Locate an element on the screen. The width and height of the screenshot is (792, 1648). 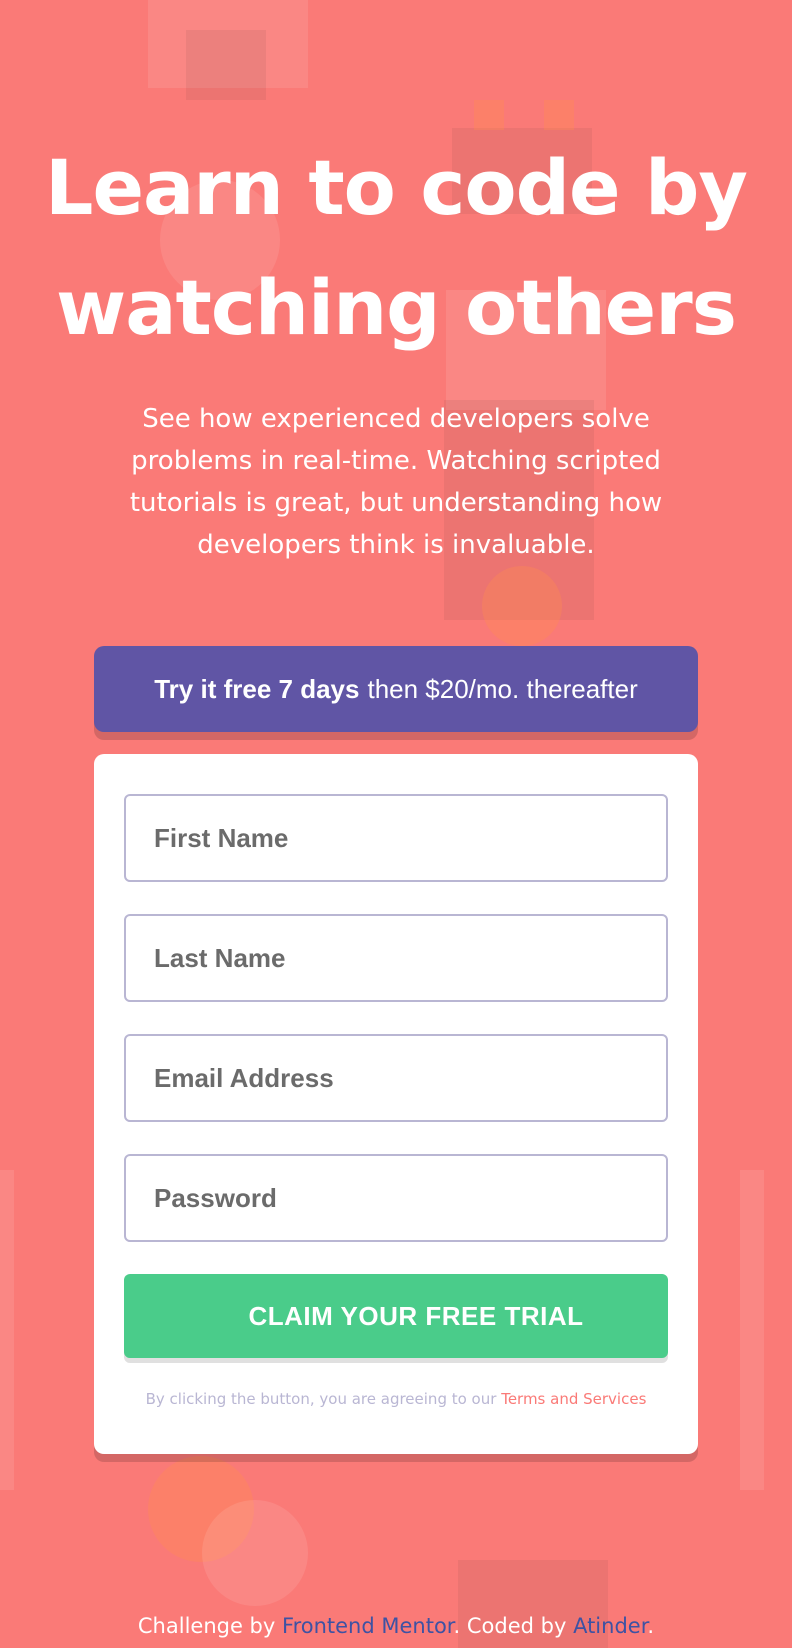
claim-free-trial-button: CLAIM YOUR FREE TRIAL is located at coordinates (396, 1316).